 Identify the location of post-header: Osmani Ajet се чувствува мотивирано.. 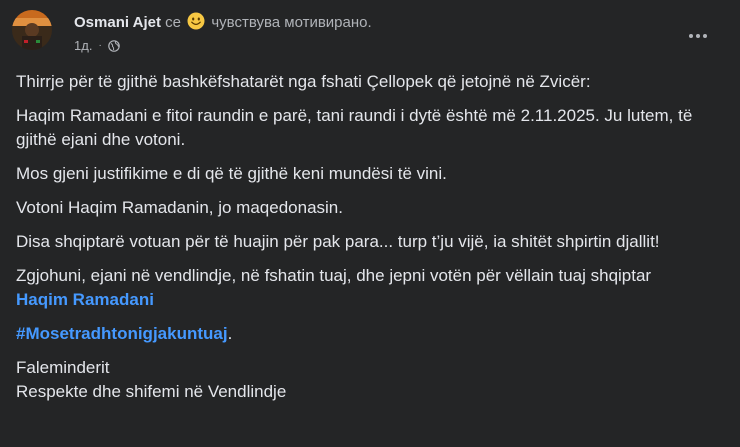
(223, 24).